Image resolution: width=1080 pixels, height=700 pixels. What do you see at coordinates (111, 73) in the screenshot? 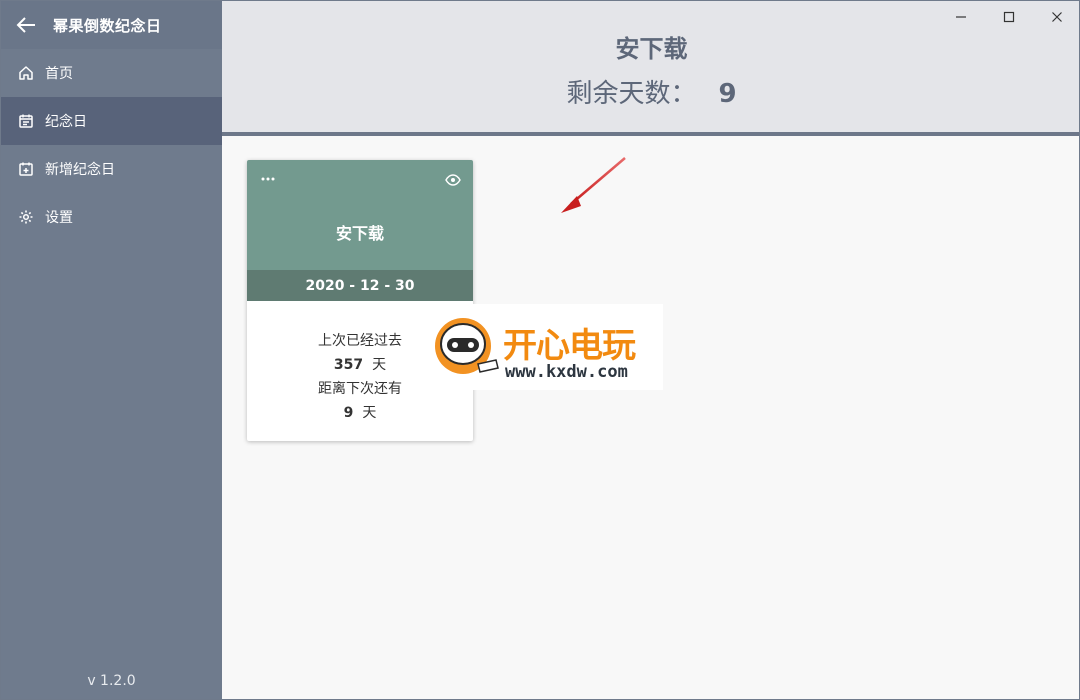
I see `sidebar-item-home: 首页` at bounding box center [111, 73].